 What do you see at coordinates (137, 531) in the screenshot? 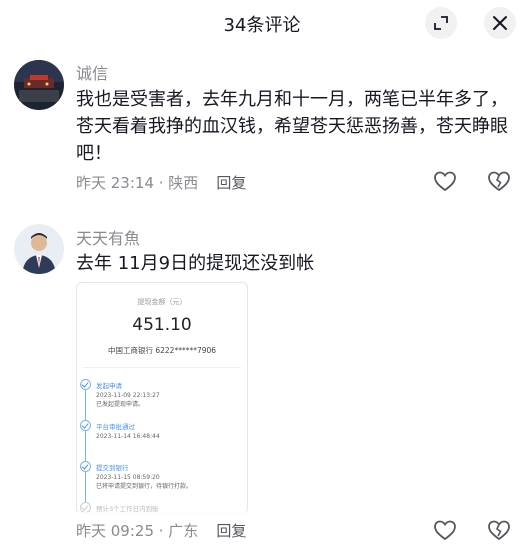
I see `comment-time-location: 昨天 09:25 · 广东` at bounding box center [137, 531].